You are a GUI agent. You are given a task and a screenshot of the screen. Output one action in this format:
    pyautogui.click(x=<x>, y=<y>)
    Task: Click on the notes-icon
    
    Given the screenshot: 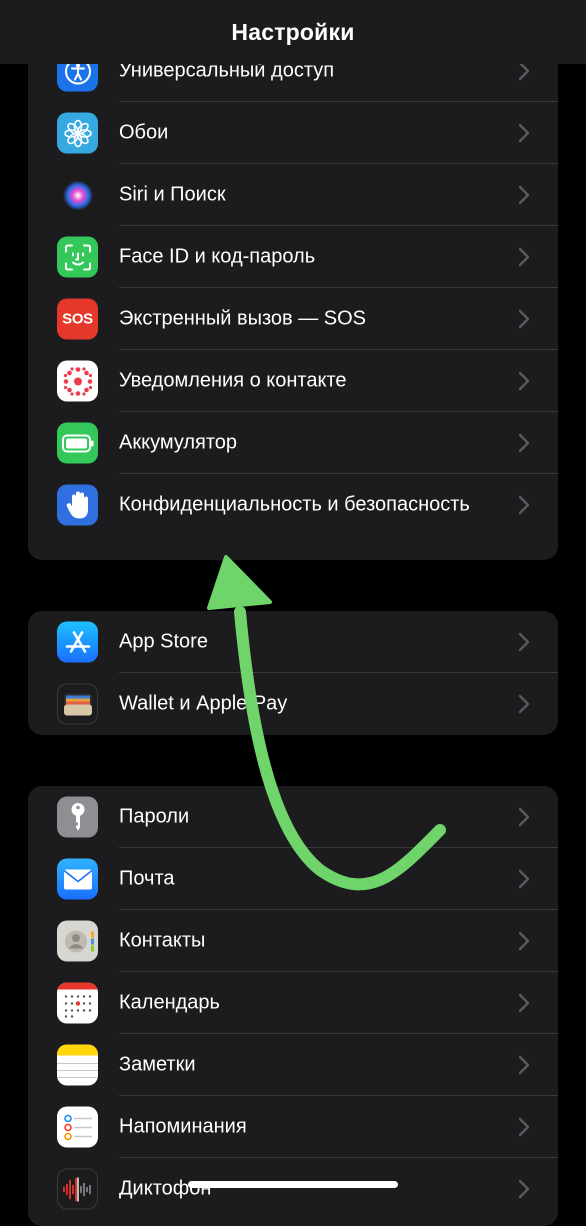 What is the action you would take?
    pyautogui.click(x=77, y=1065)
    